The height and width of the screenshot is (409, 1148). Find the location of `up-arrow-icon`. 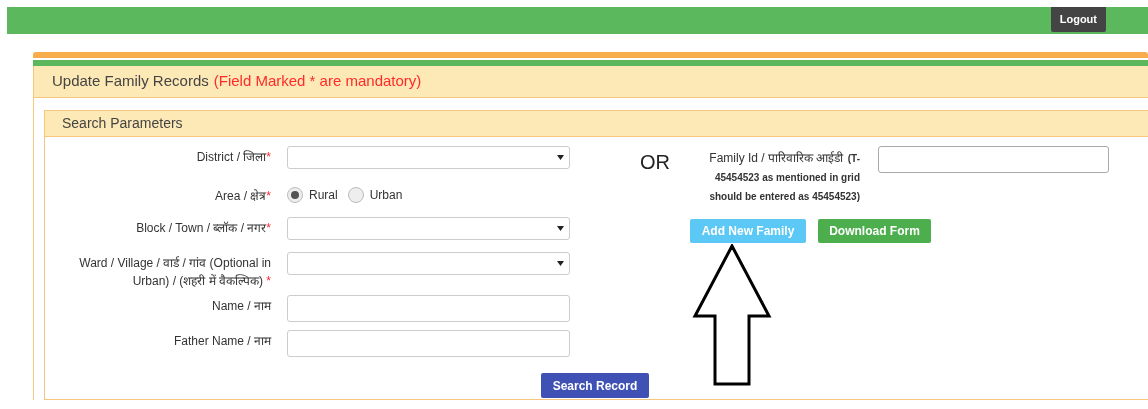

up-arrow-icon is located at coordinates (732, 315).